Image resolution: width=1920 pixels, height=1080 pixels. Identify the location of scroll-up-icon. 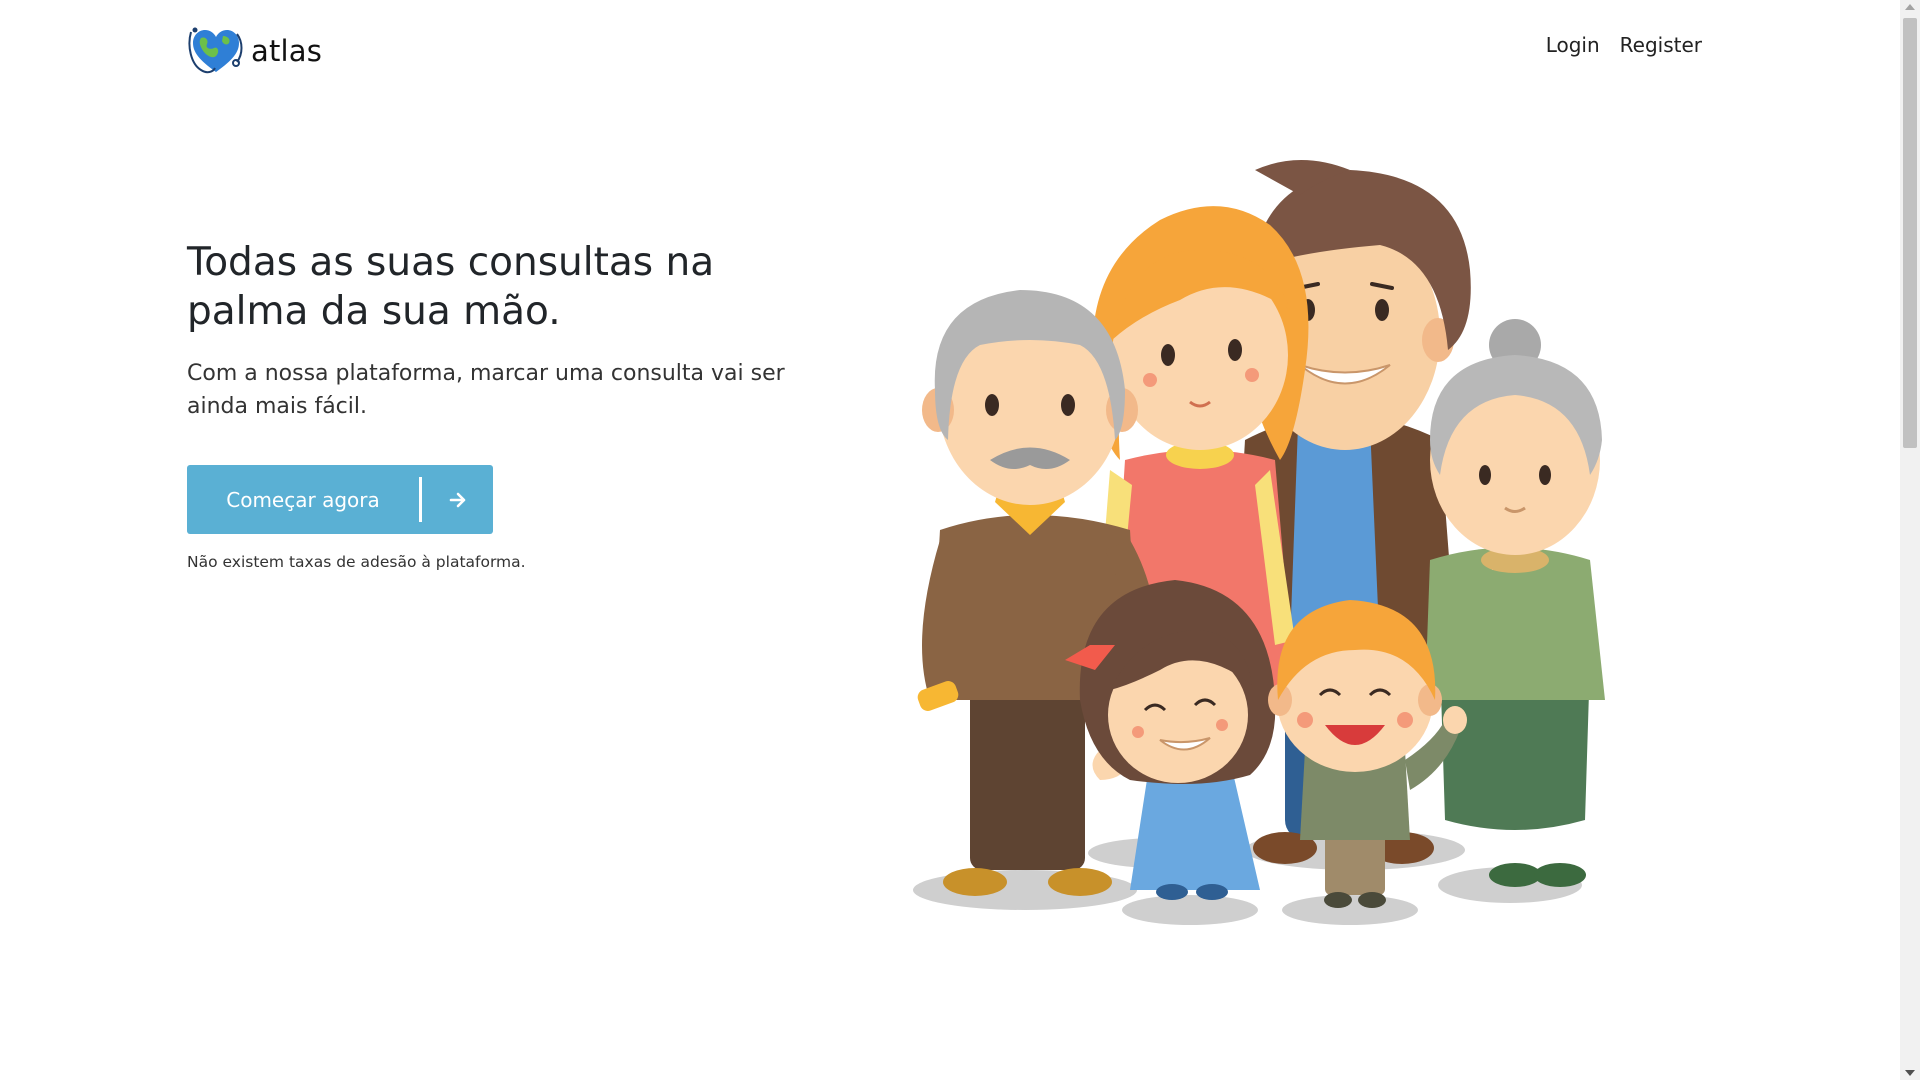
(1910, 7).